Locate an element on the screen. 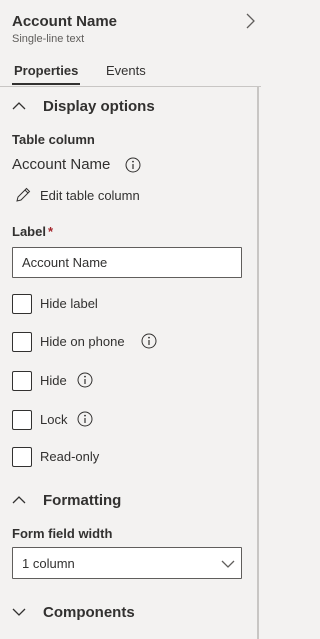 This screenshot has width=320, height=639. label-input: Account Name is located at coordinates (127, 262).